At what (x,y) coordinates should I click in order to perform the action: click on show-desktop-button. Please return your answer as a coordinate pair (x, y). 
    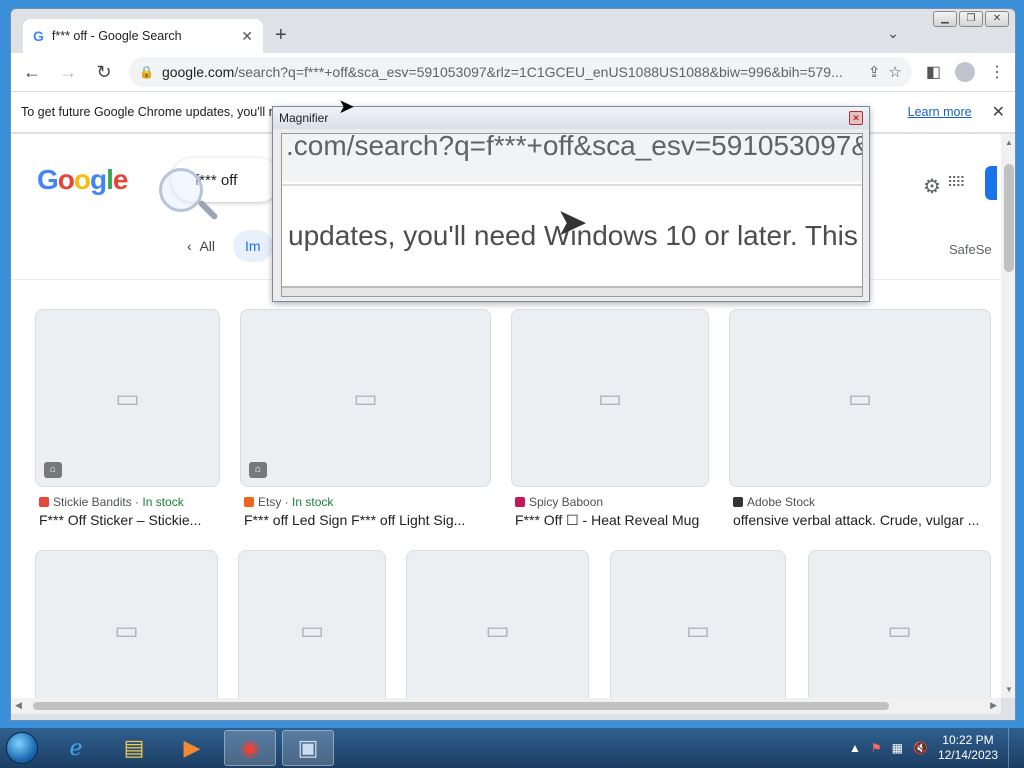
    Looking at the image, I should click on (1013, 748).